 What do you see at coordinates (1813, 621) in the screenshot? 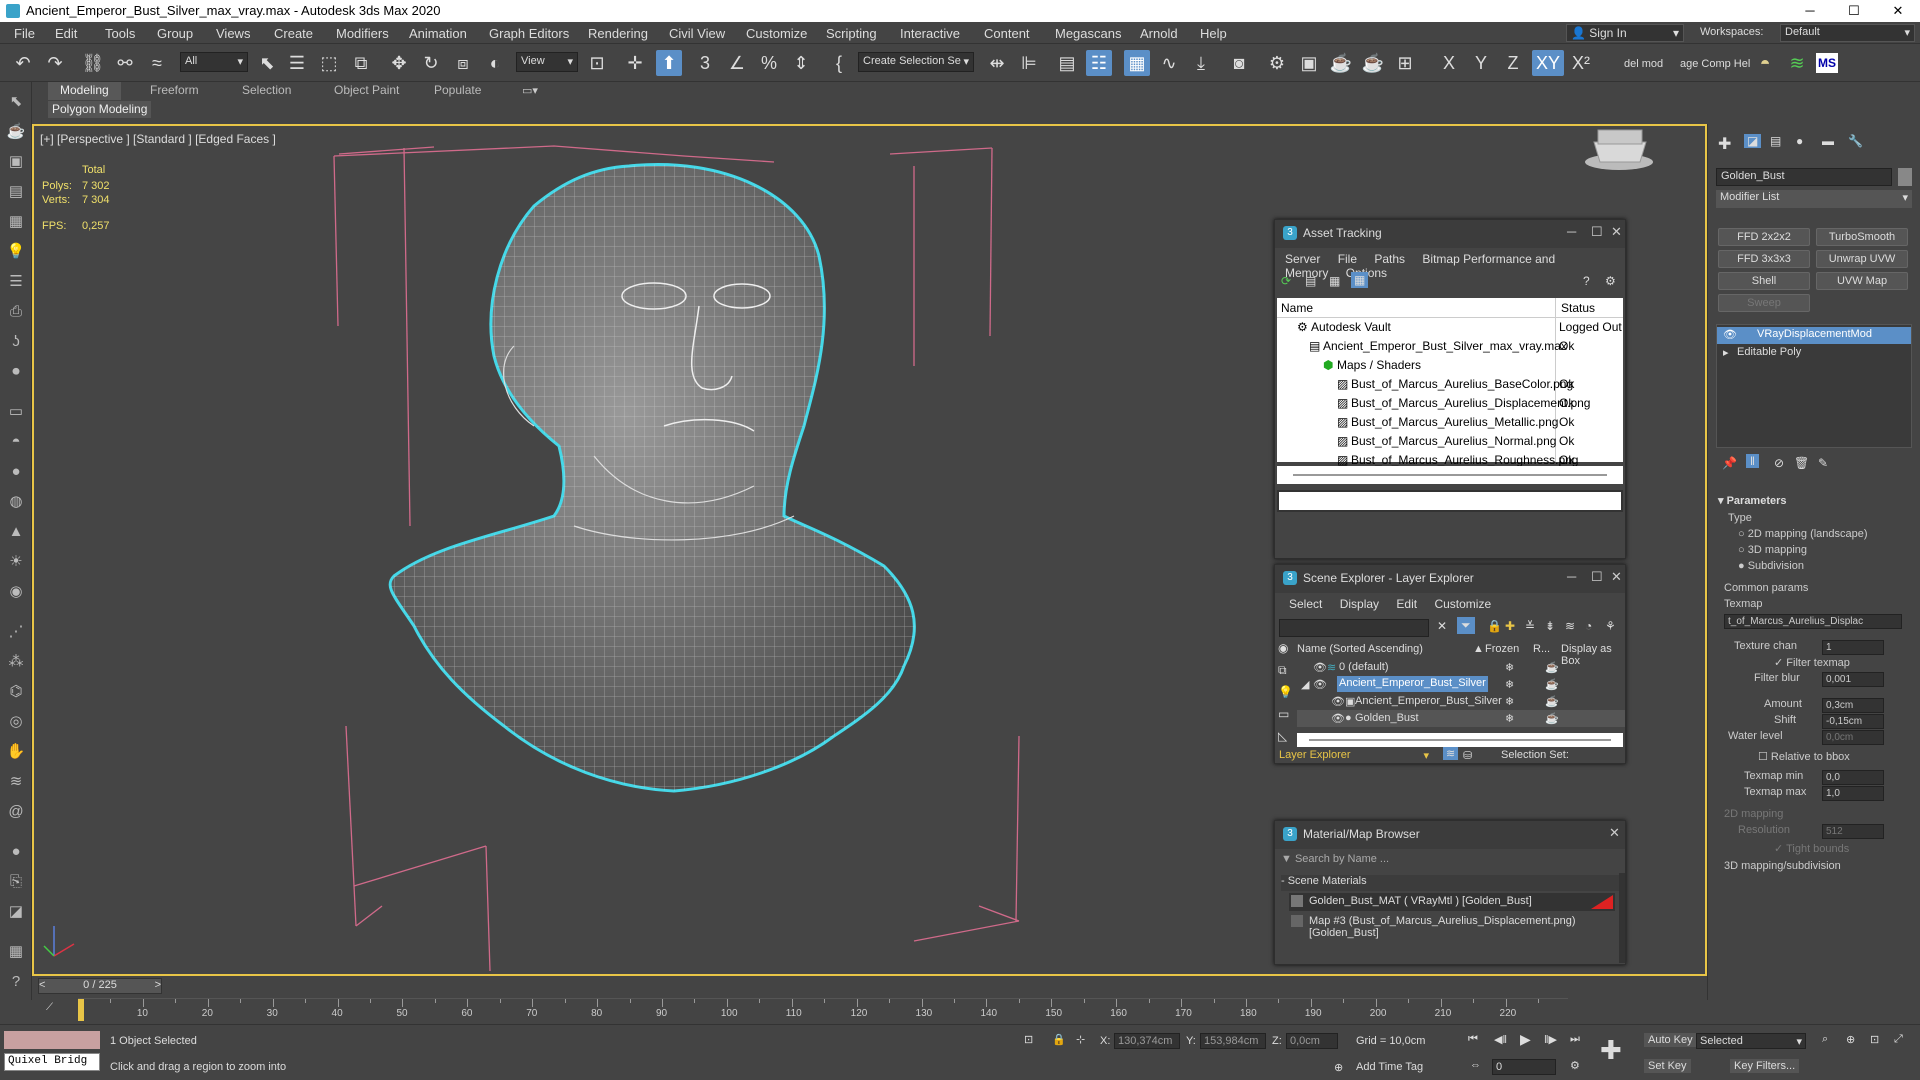
I see `texmap-button: t_of_Marcus_Aurelius_Displac` at bounding box center [1813, 621].